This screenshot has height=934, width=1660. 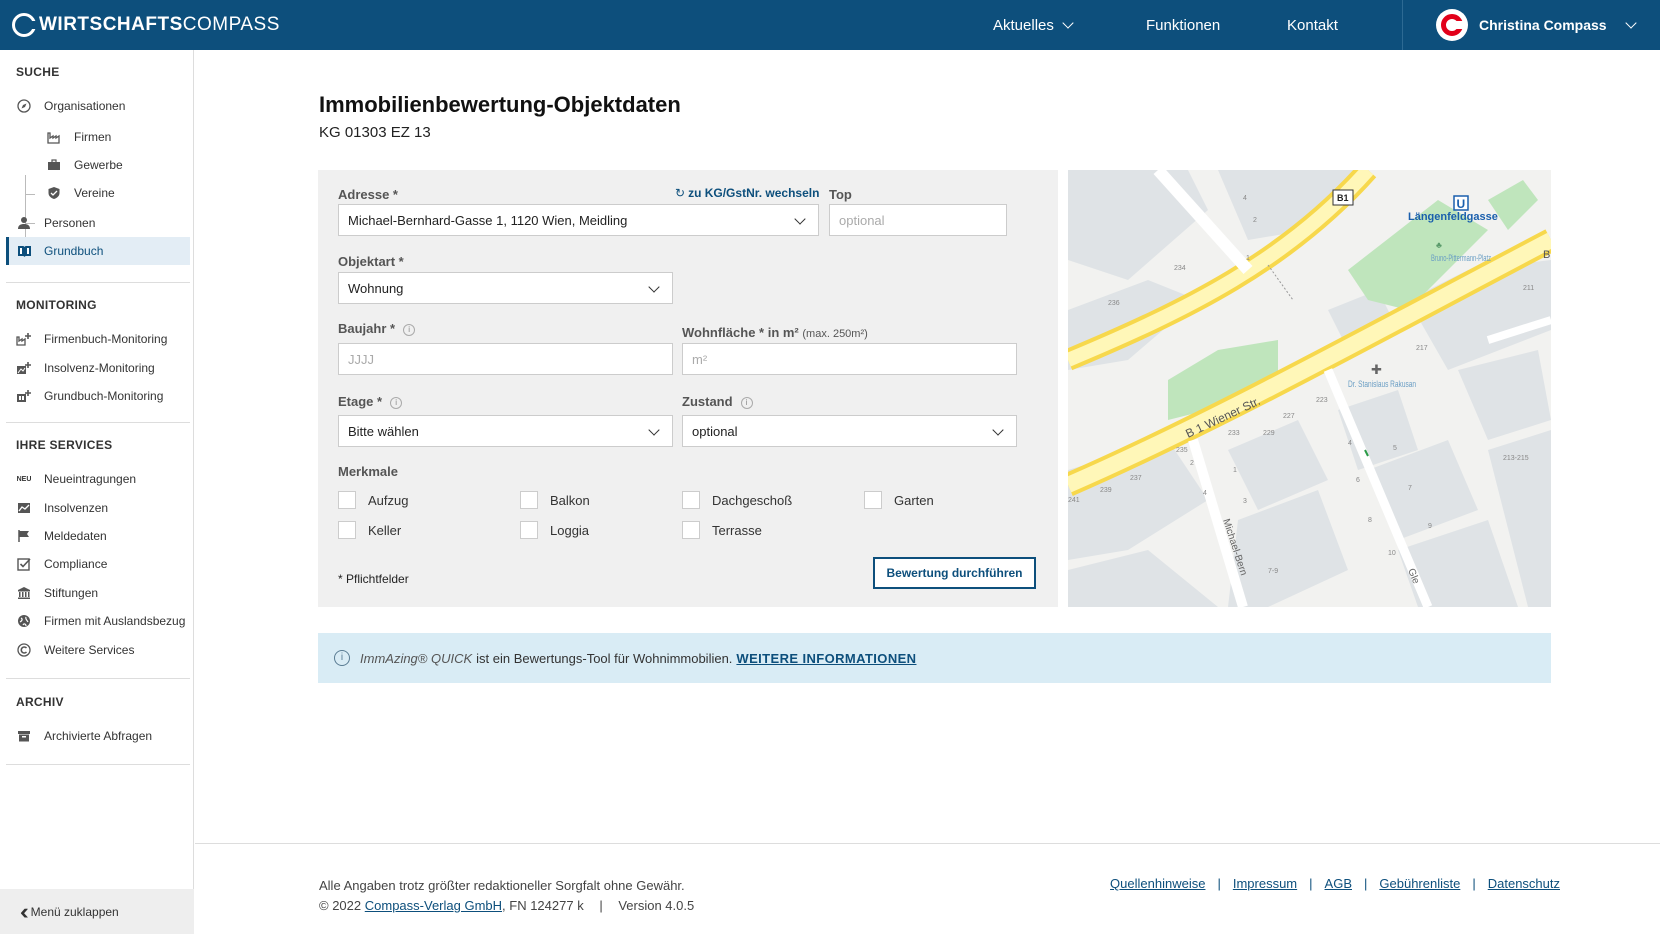 I want to click on checkbox-garten: Garten, so click(x=899, y=500).